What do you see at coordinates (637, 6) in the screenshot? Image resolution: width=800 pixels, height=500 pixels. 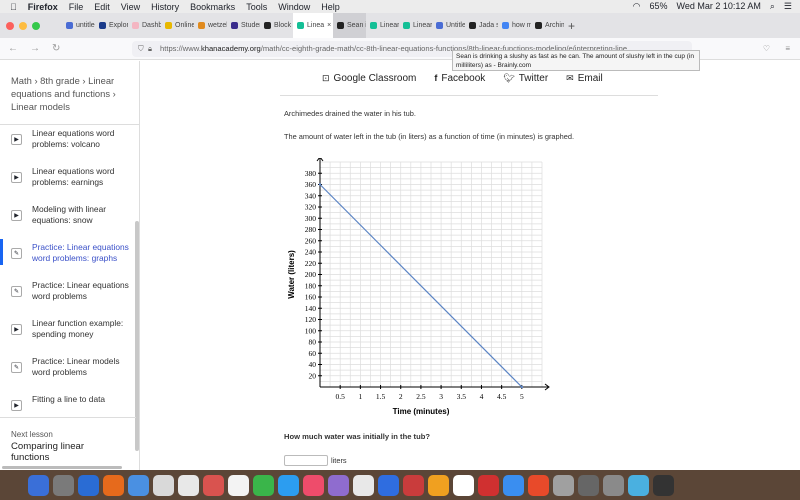 I see `wifi-icon: ◠` at bounding box center [637, 6].